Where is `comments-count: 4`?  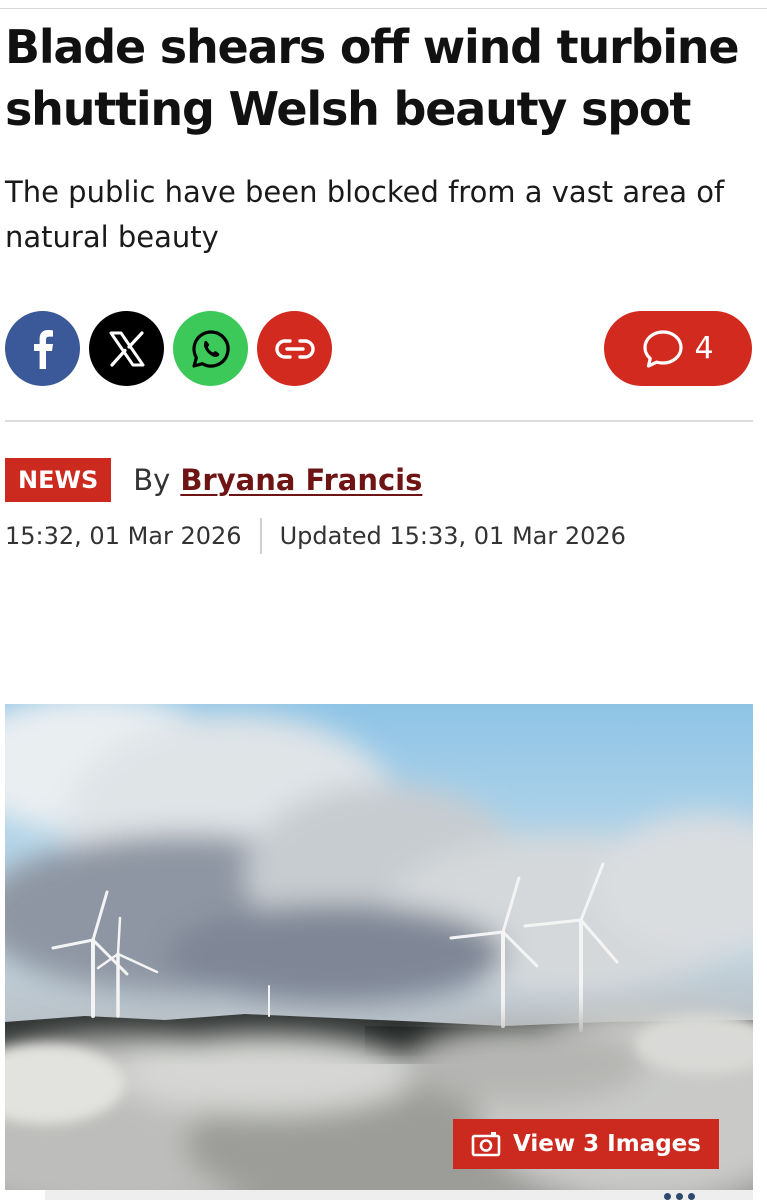
comments-count: 4 is located at coordinates (704, 348).